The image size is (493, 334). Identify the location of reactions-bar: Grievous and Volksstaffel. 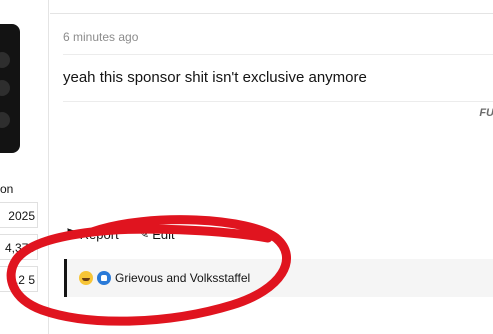
(278, 278).